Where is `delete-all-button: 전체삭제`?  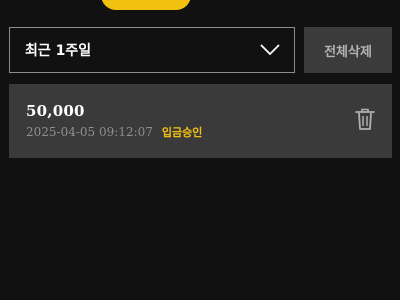 delete-all-button: 전체삭제 is located at coordinates (348, 50).